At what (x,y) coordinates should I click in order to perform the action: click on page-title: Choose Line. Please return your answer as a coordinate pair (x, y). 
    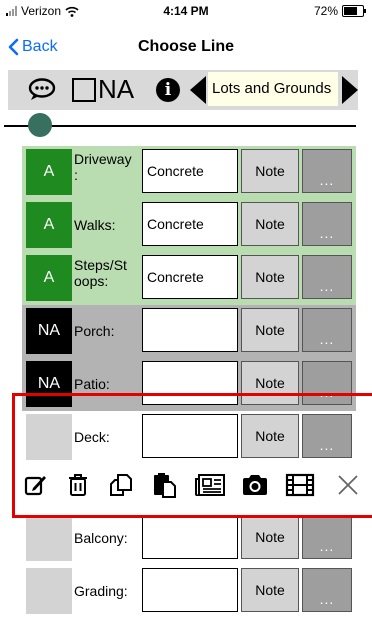
    Looking at the image, I should click on (185, 46).